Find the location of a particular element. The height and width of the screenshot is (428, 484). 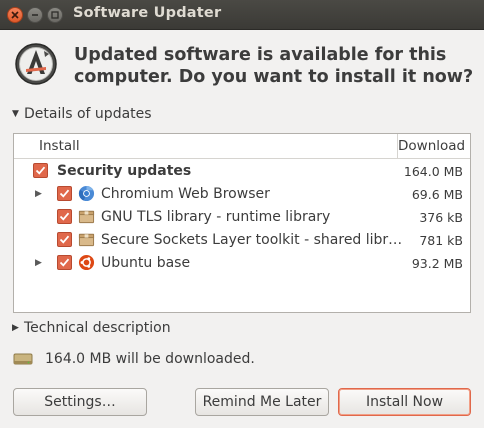

list-item-chromium: ▶ Chromium Web Browser 69.6 MB is located at coordinates (242, 194).